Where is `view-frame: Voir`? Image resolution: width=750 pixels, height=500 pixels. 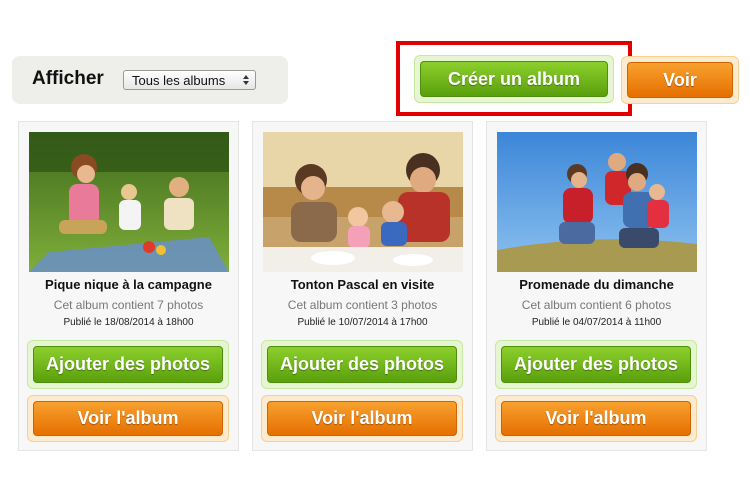 view-frame: Voir is located at coordinates (680, 80).